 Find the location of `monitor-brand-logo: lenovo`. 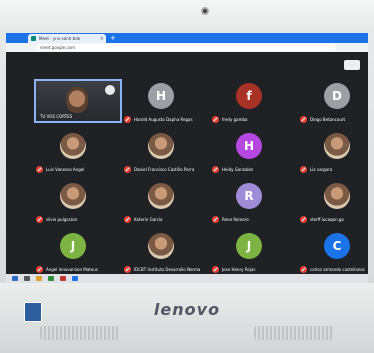

monitor-brand-logo: lenovo is located at coordinates (187, 309).